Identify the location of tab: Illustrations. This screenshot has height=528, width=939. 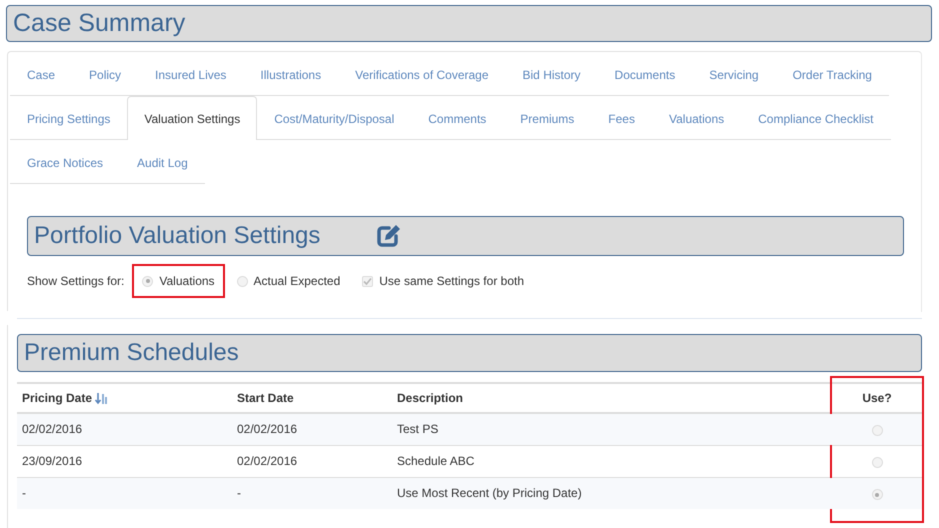
(290, 74).